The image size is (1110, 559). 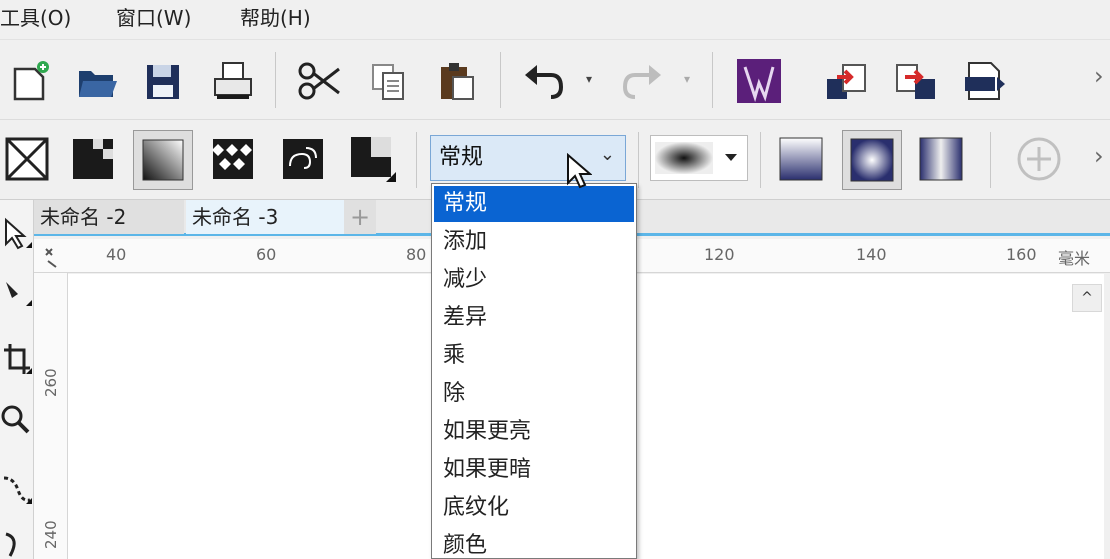 I want to click on blend-option-difference: 差异, so click(x=534, y=318).